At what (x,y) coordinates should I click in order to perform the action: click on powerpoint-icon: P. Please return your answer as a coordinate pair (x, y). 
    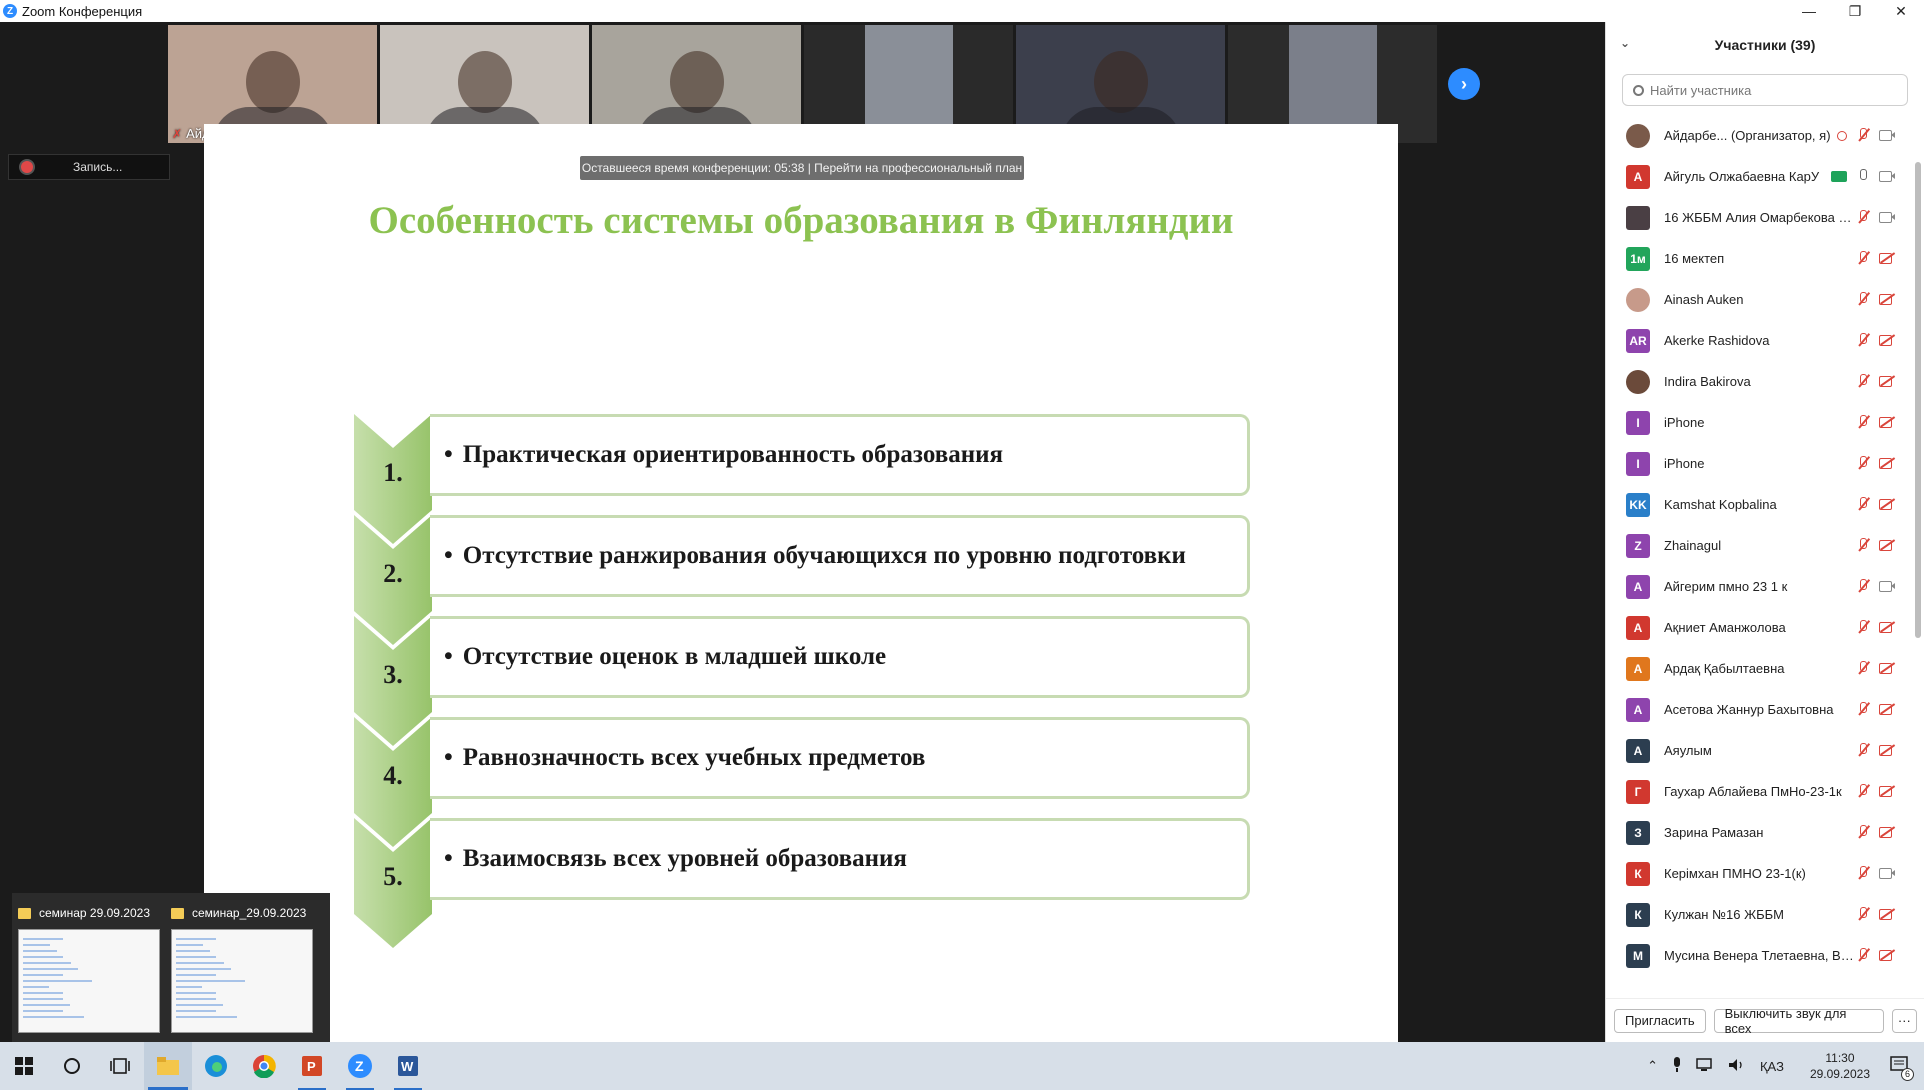
    Looking at the image, I should click on (312, 1066).